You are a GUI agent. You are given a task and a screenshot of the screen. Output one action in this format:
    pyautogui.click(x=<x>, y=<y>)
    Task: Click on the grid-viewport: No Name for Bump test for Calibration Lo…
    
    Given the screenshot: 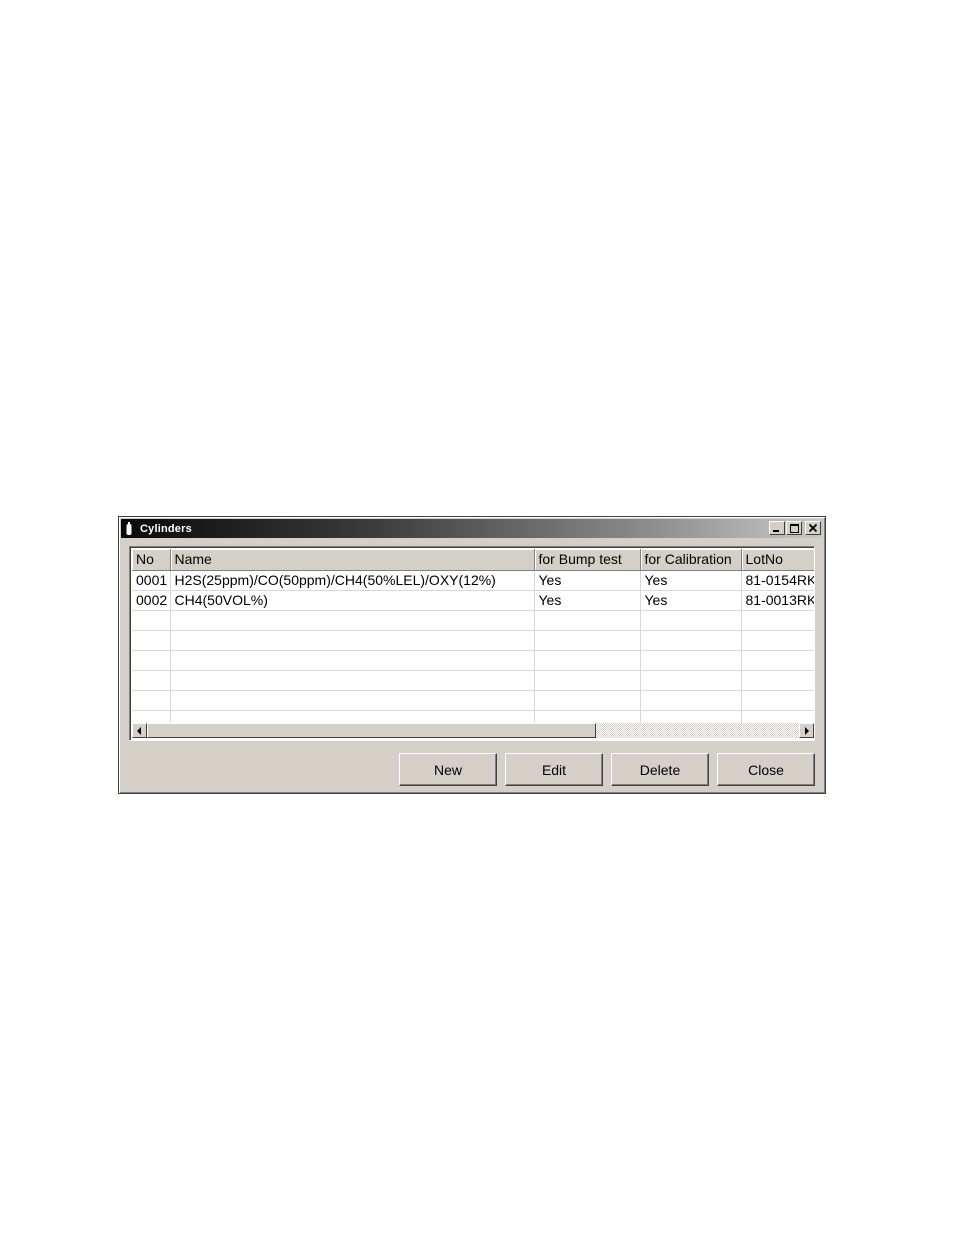 What is the action you would take?
    pyautogui.click(x=473, y=637)
    